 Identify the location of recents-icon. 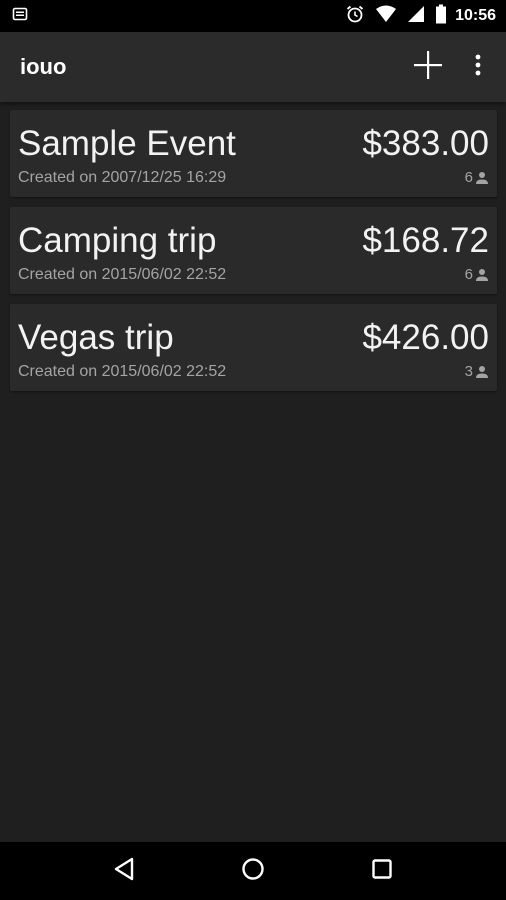
(382, 871).